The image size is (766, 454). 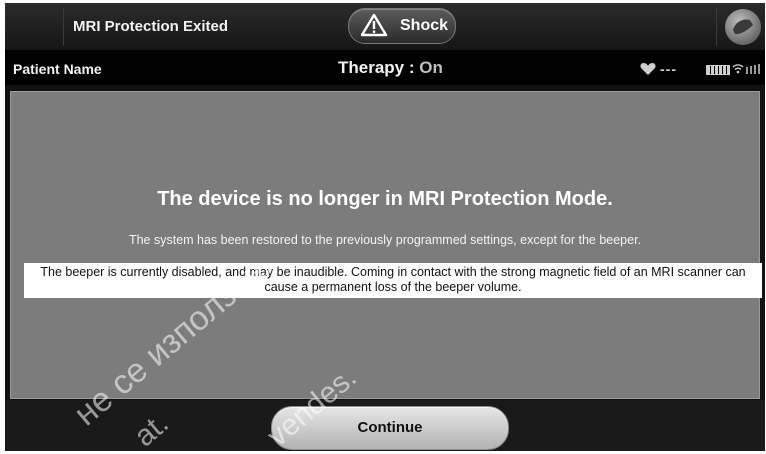 I want to click on shock-button: Shock, so click(x=402, y=26).